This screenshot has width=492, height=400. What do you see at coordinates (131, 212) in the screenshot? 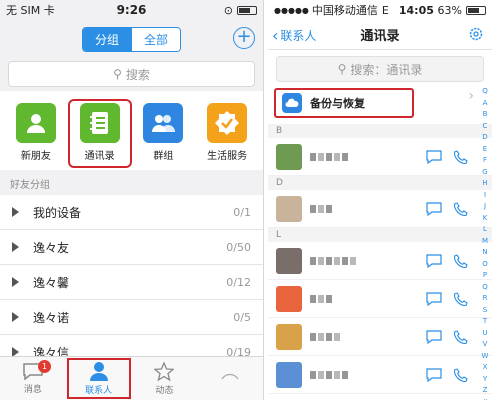
I see `group-row: 我的设备 0/1` at bounding box center [131, 212].